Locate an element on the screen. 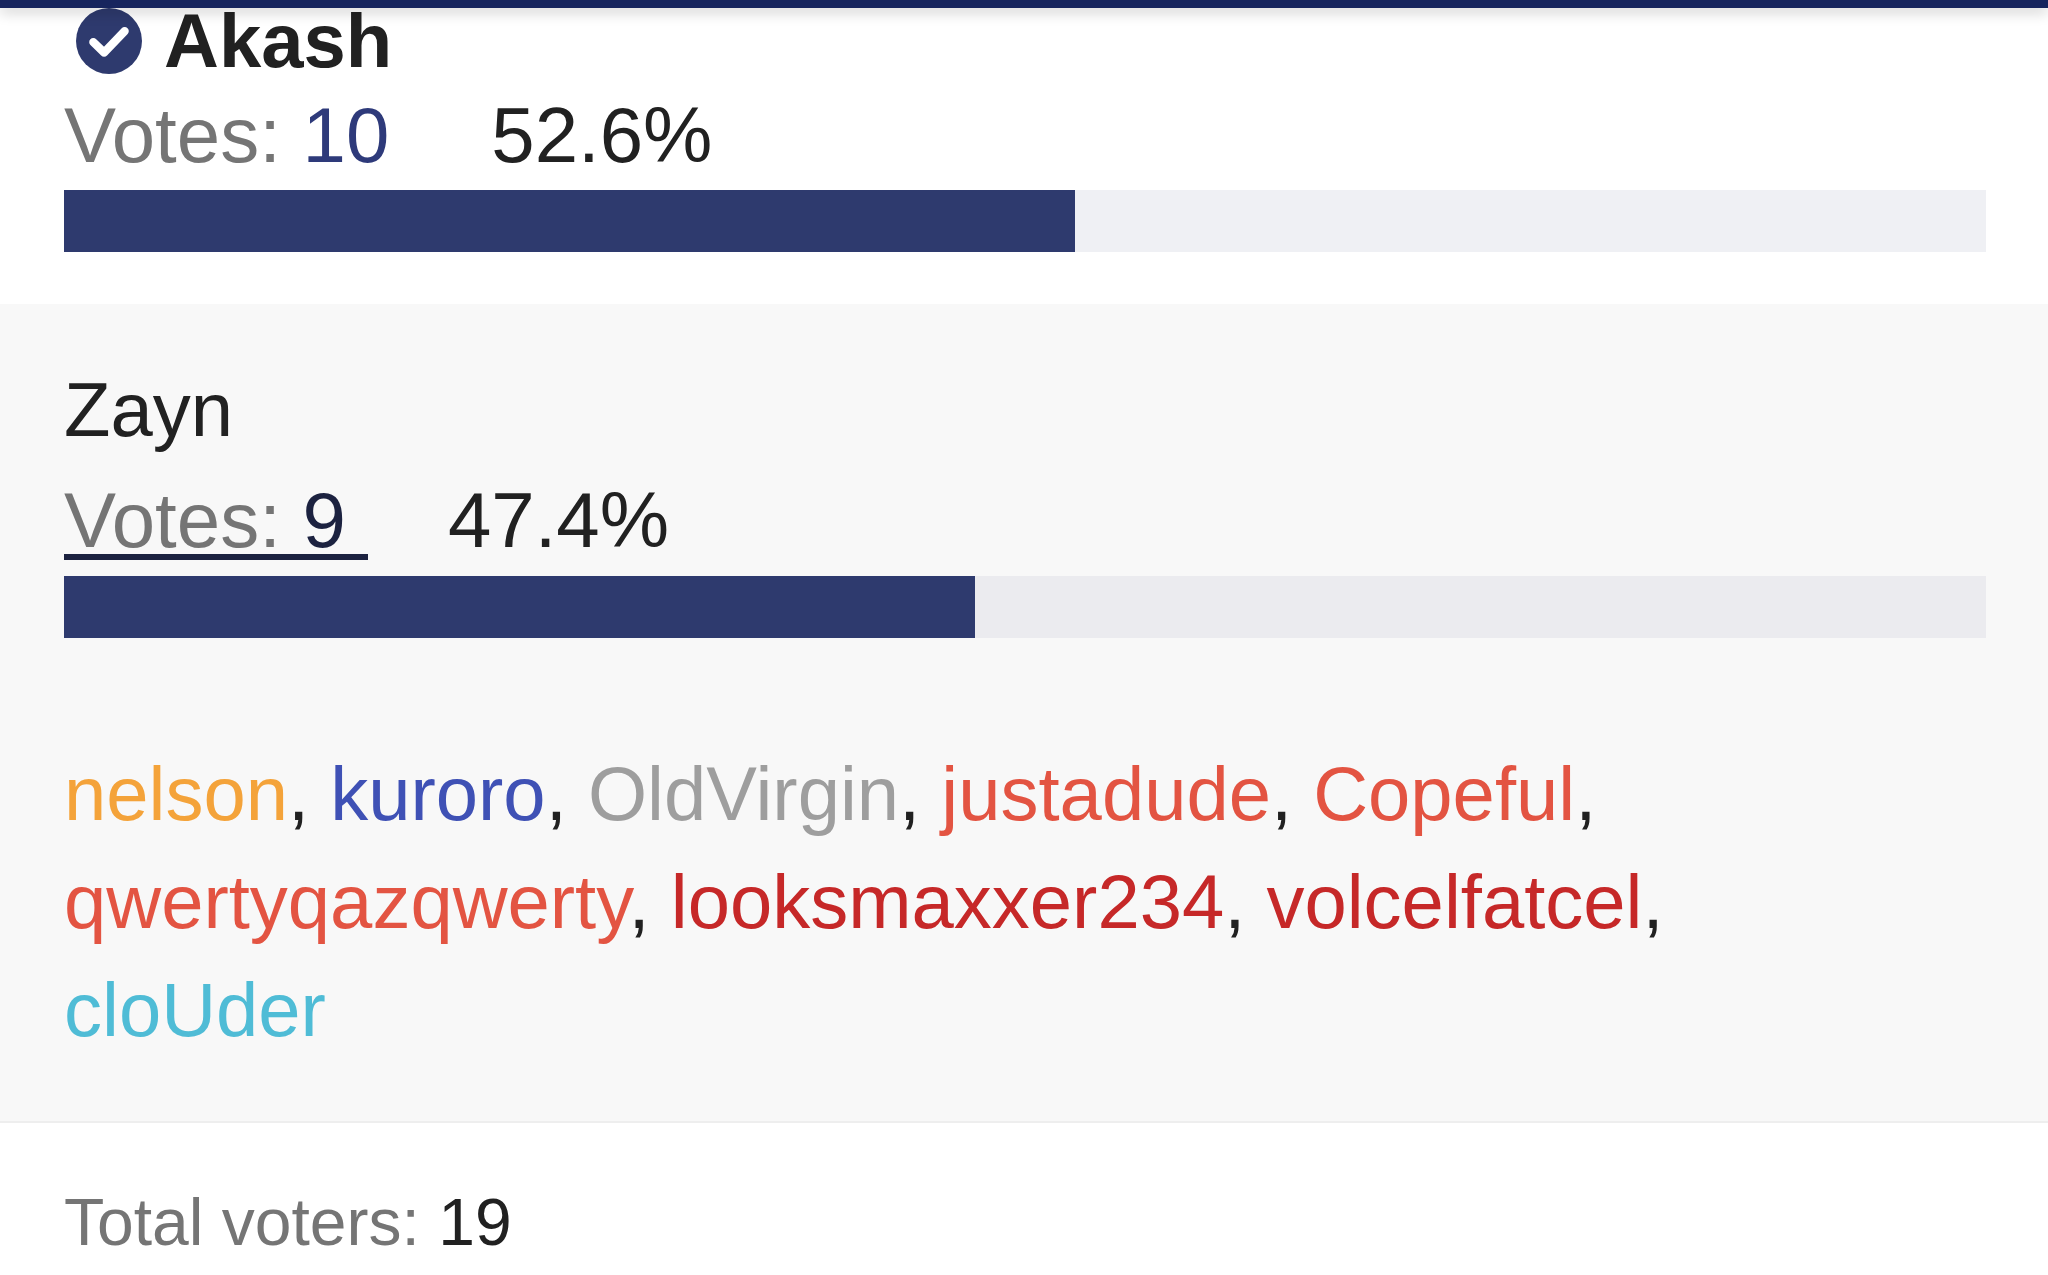 This screenshot has width=2048, height=1275. option-name: Akash is located at coordinates (278, 41).